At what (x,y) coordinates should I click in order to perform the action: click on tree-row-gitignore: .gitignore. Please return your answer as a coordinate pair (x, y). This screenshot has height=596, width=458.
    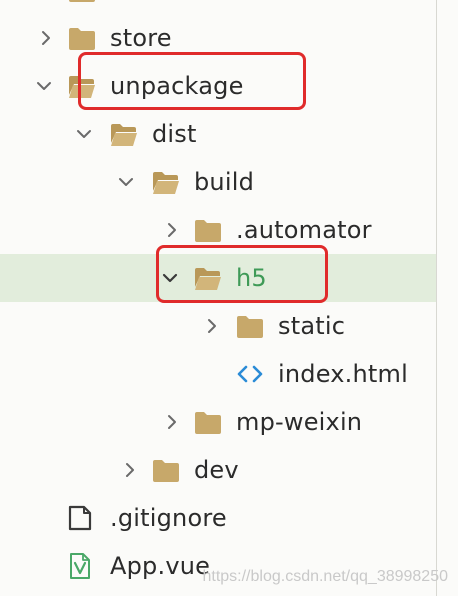
    Looking at the image, I should click on (218, 518).